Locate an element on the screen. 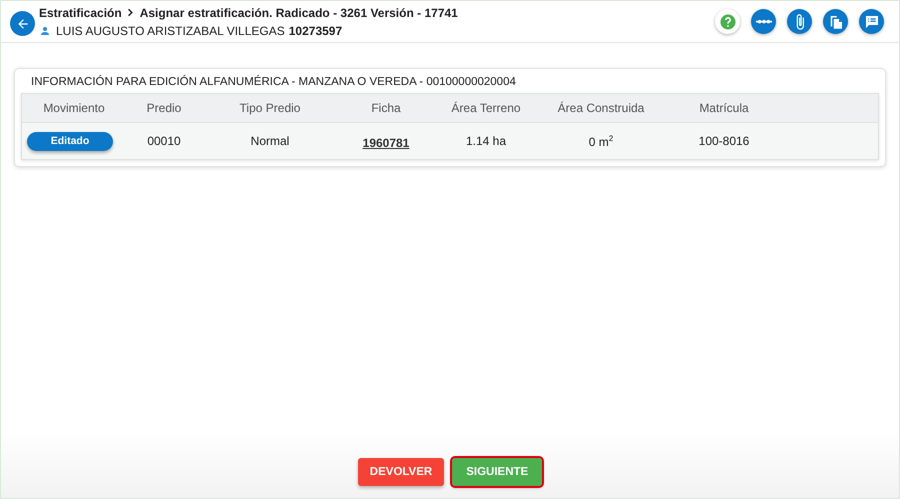  comments-button is located at coordinates (871, 21).